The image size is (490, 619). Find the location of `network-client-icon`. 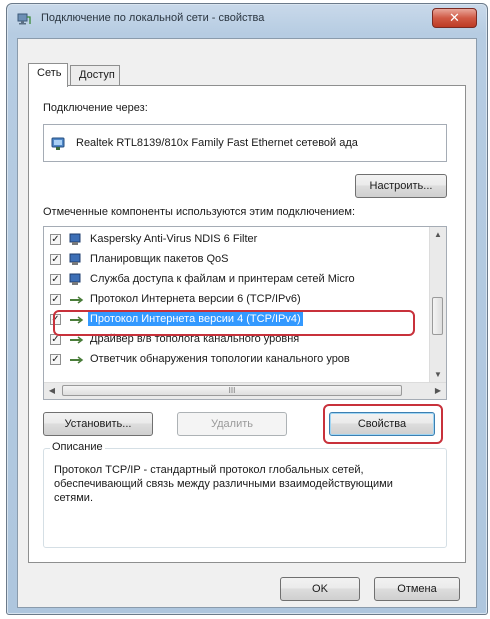

network-client-icon is located at coordinates (75, 239).